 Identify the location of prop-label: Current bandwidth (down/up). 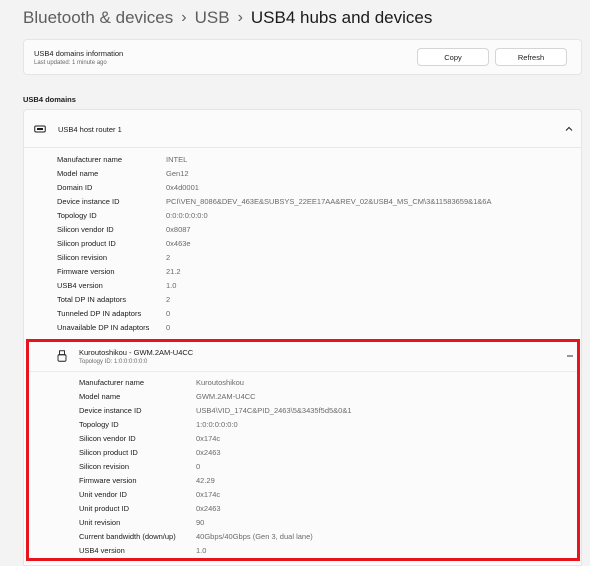
(127, 536).